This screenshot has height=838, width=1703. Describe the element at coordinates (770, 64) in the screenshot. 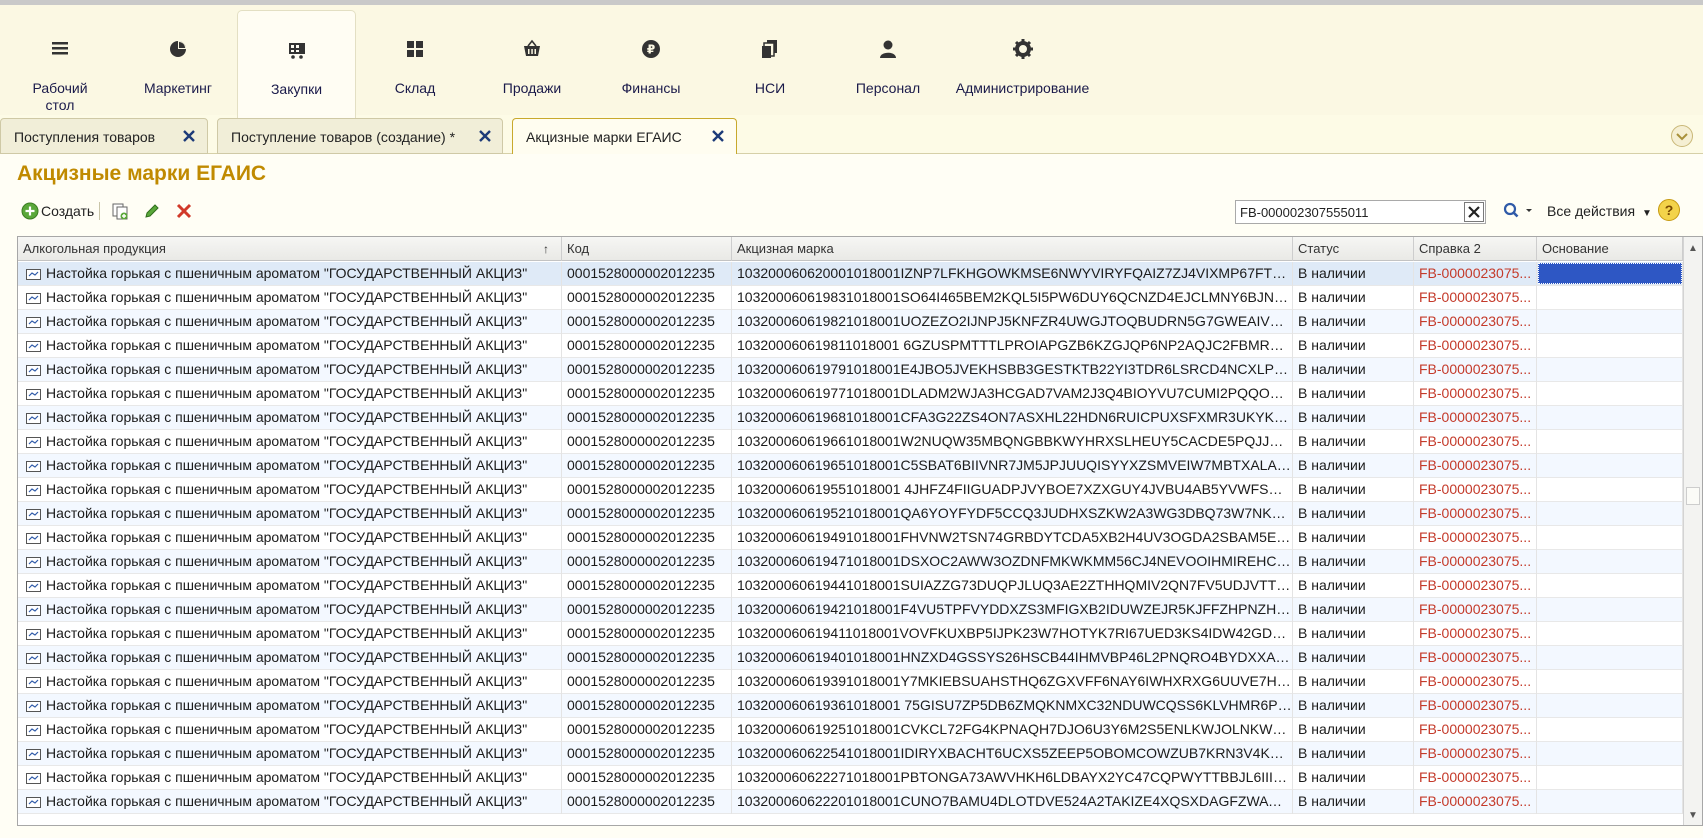

I see `section-nsi: НСИ` at that location.